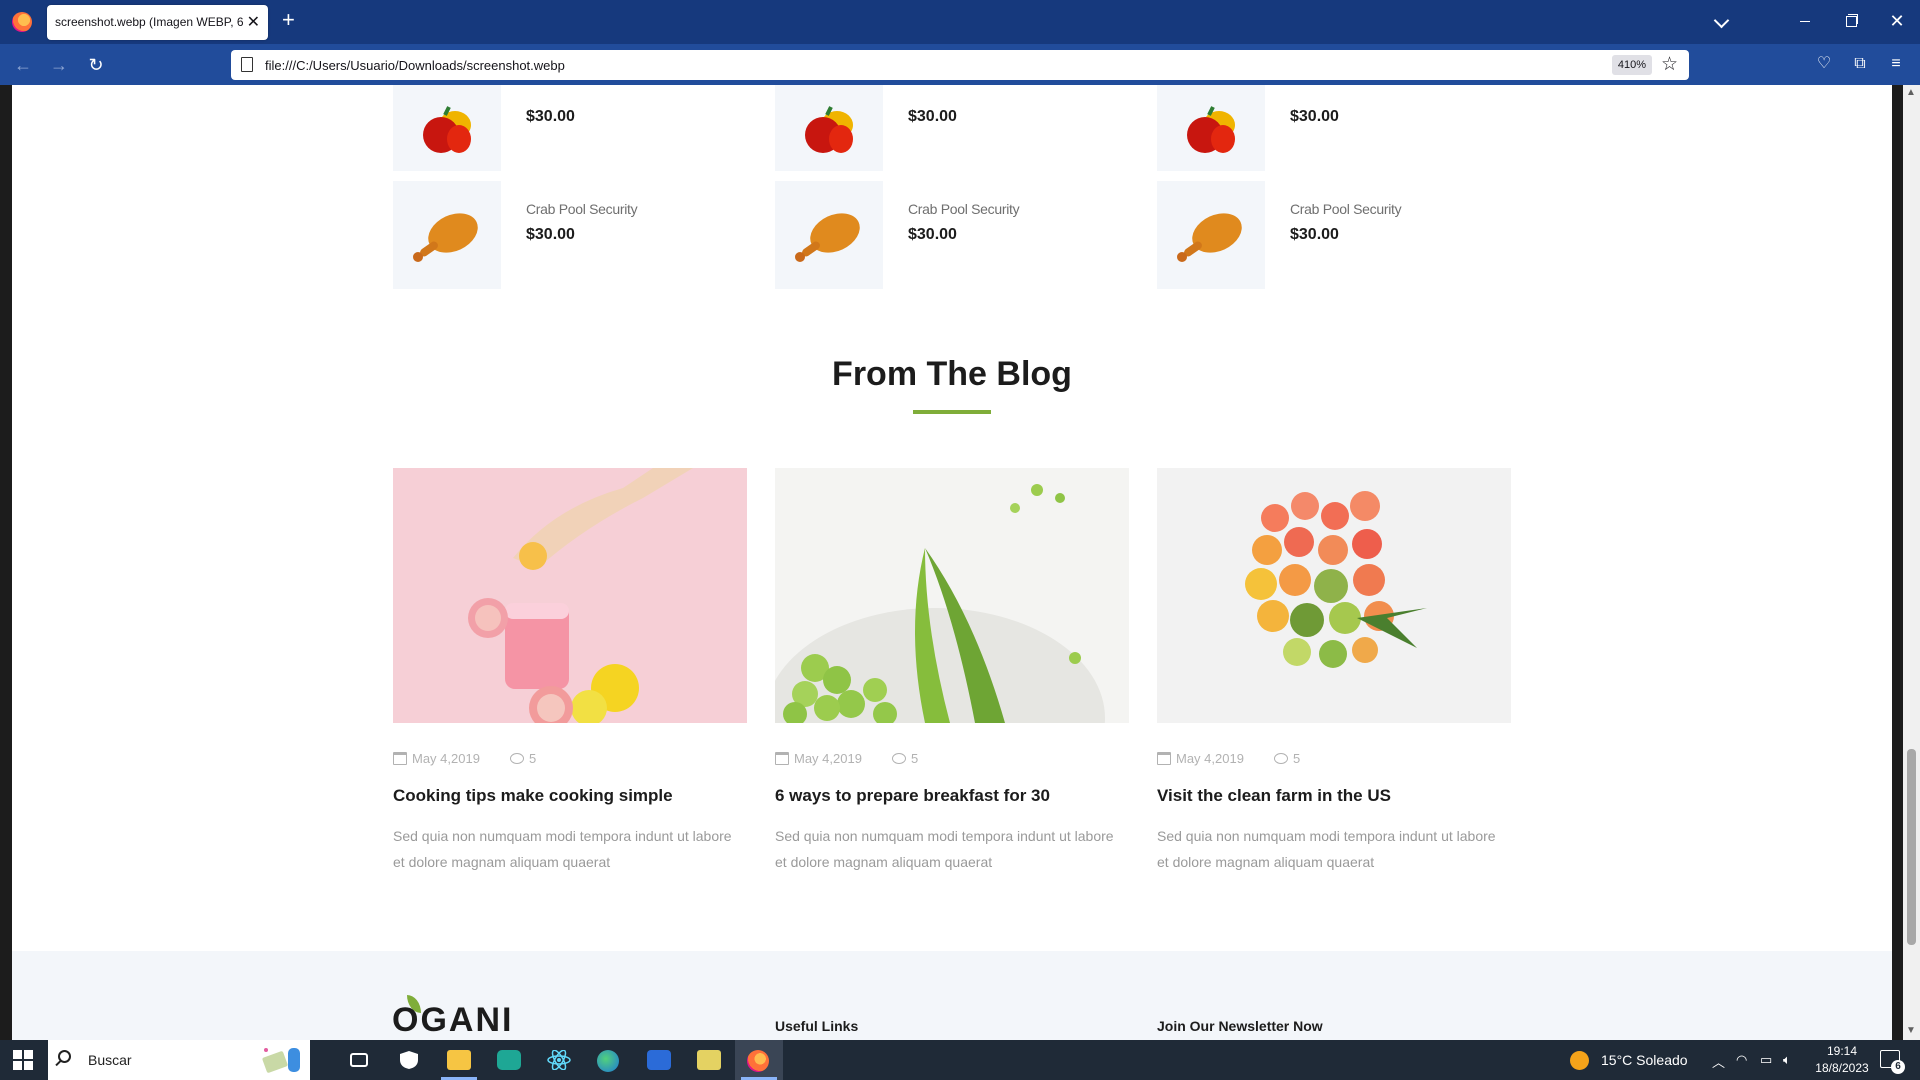 The width and height of the screenshot is (1920, 1080). Describe the element at coordinates (359, 1060) in the screenshot. I see `task-view-icon` at that location.